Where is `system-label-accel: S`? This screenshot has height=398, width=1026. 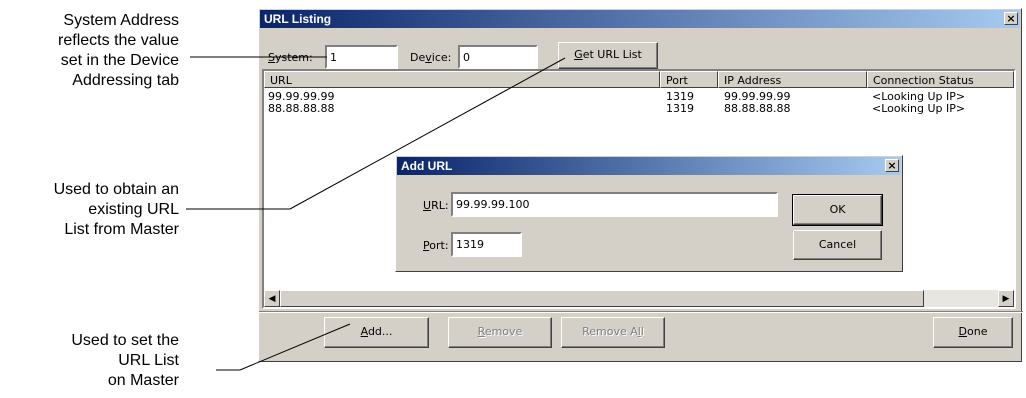 system-label-accel: S is located at coordinates (271, 57).